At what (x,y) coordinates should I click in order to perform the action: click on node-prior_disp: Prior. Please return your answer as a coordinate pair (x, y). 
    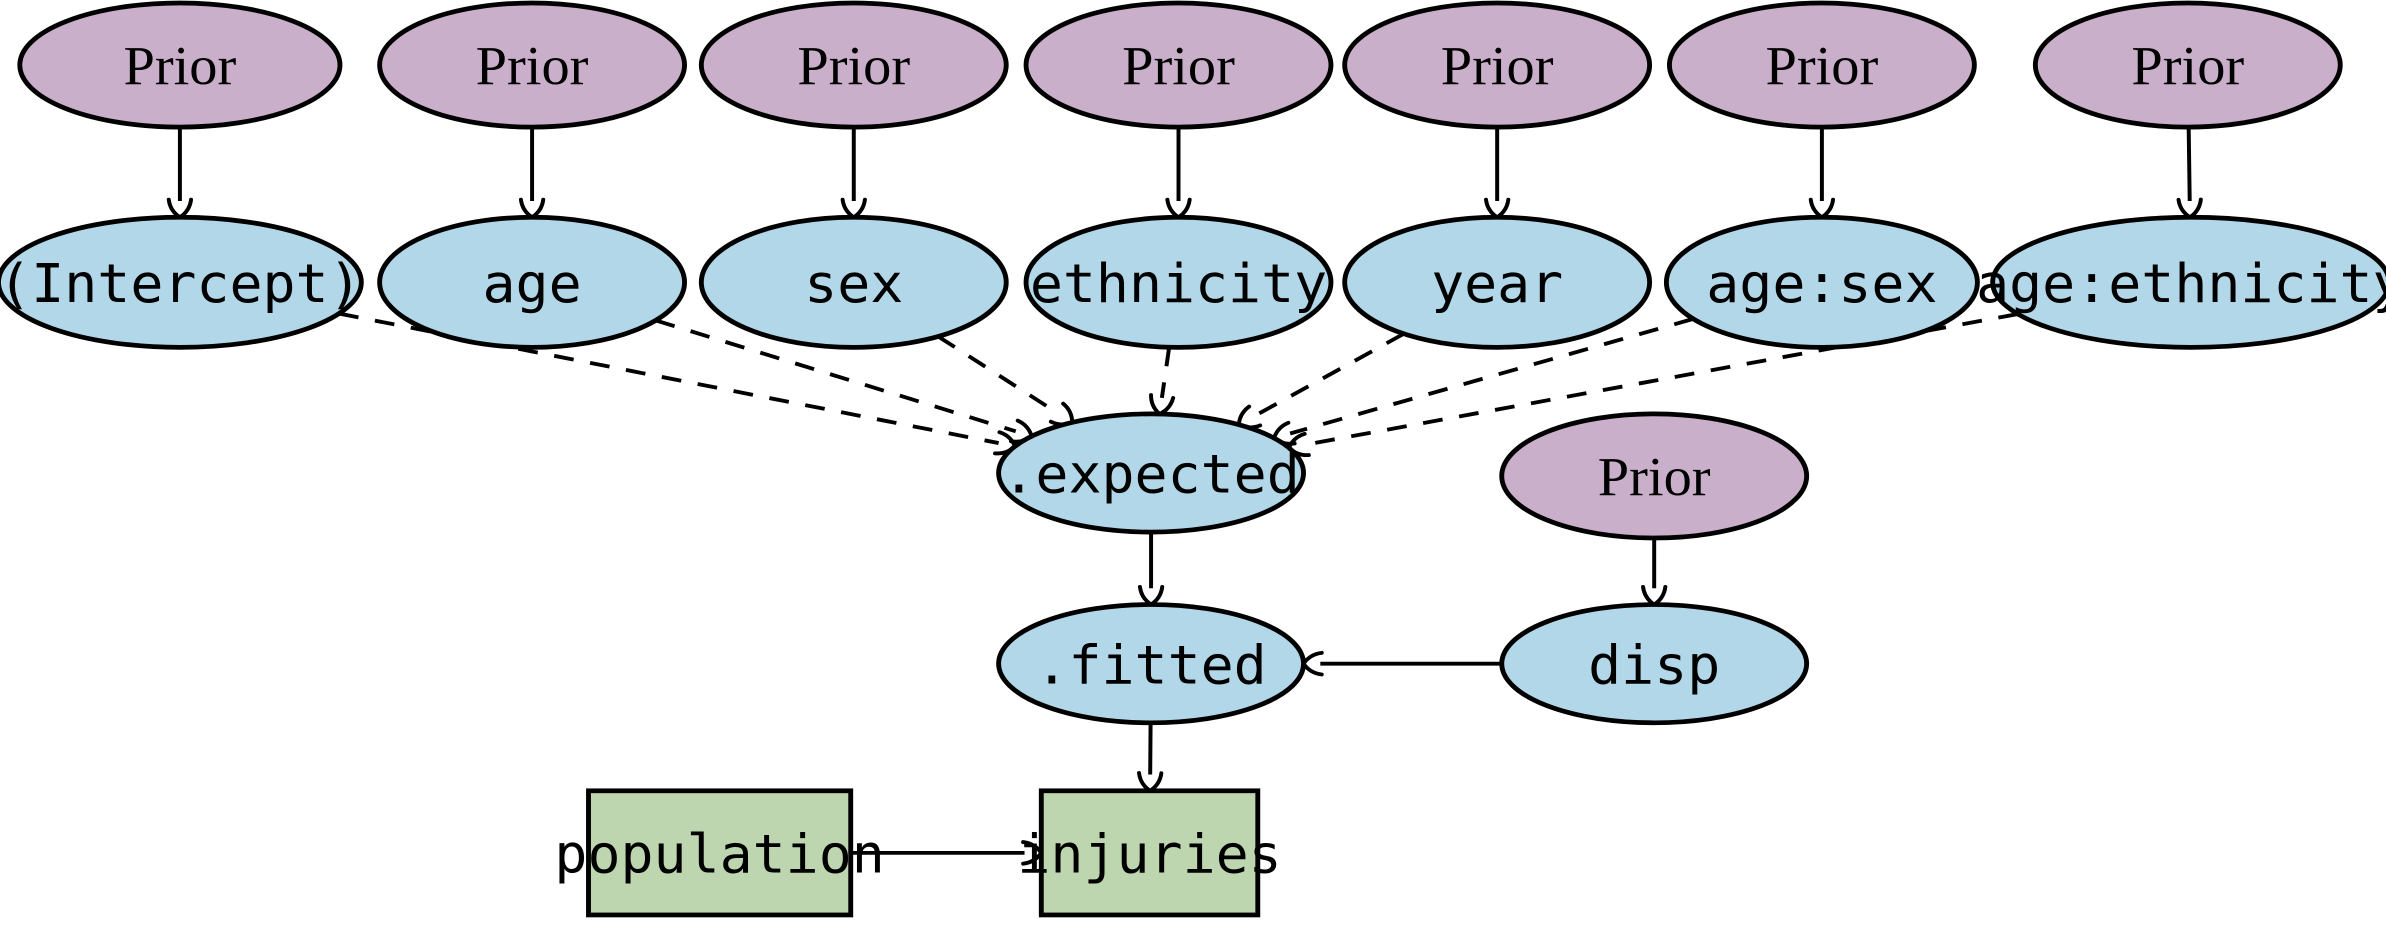
    Looking at the image, I should click on (1654, 476).